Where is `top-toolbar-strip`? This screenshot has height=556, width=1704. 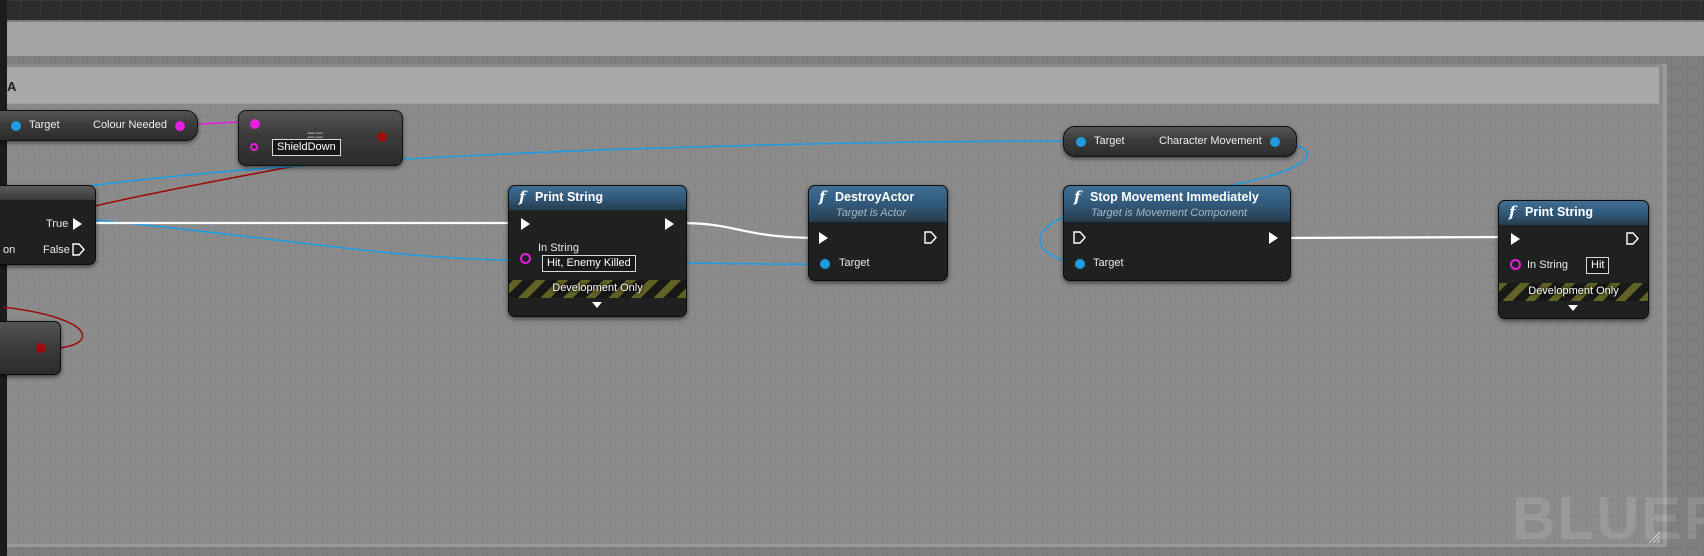 top-toolbar-strip is located at coordinates (852, 10).